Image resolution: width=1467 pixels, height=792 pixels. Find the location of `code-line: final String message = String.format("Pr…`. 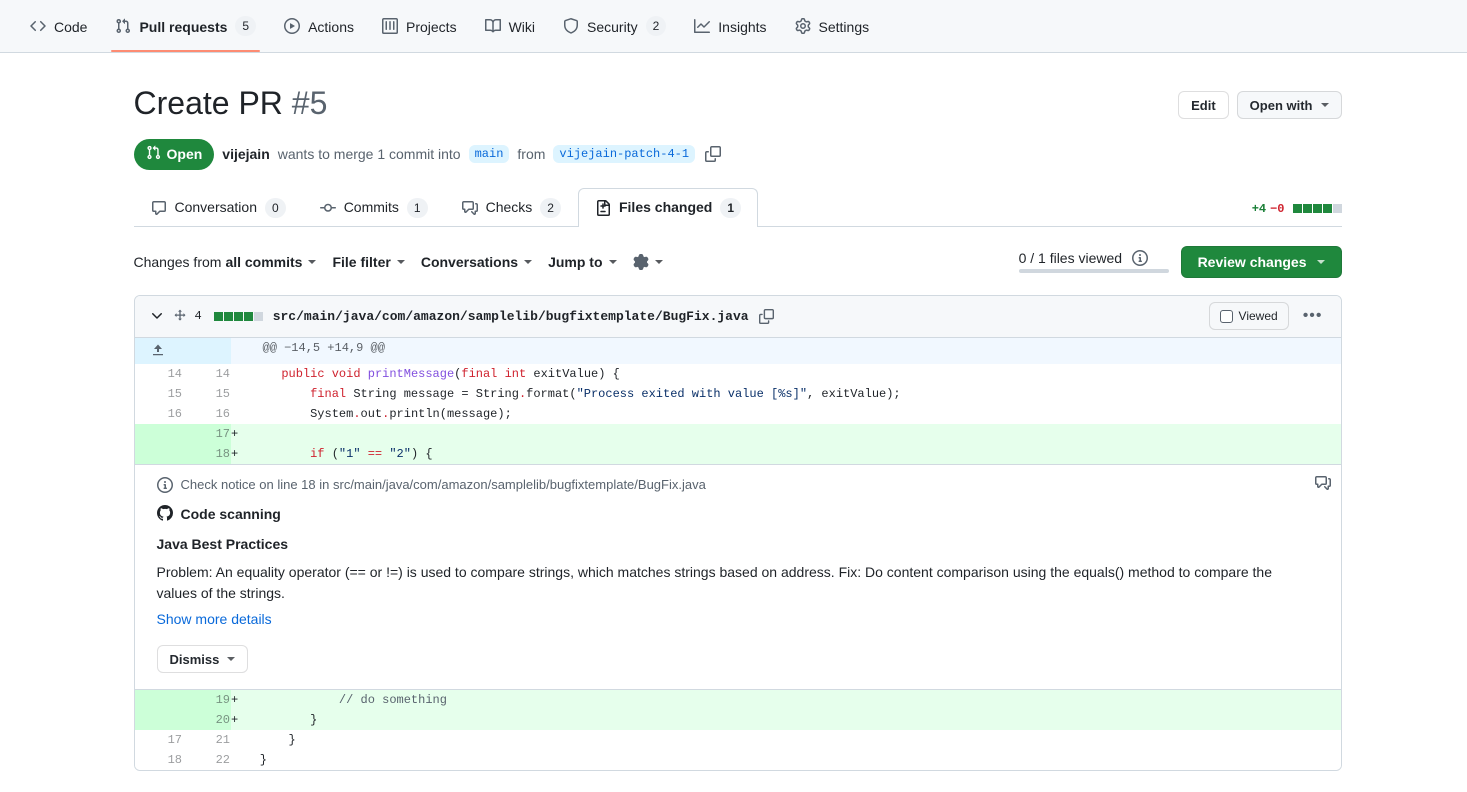

code-line: final String message = String.format("Pr… is located at coordinates (796, 393).